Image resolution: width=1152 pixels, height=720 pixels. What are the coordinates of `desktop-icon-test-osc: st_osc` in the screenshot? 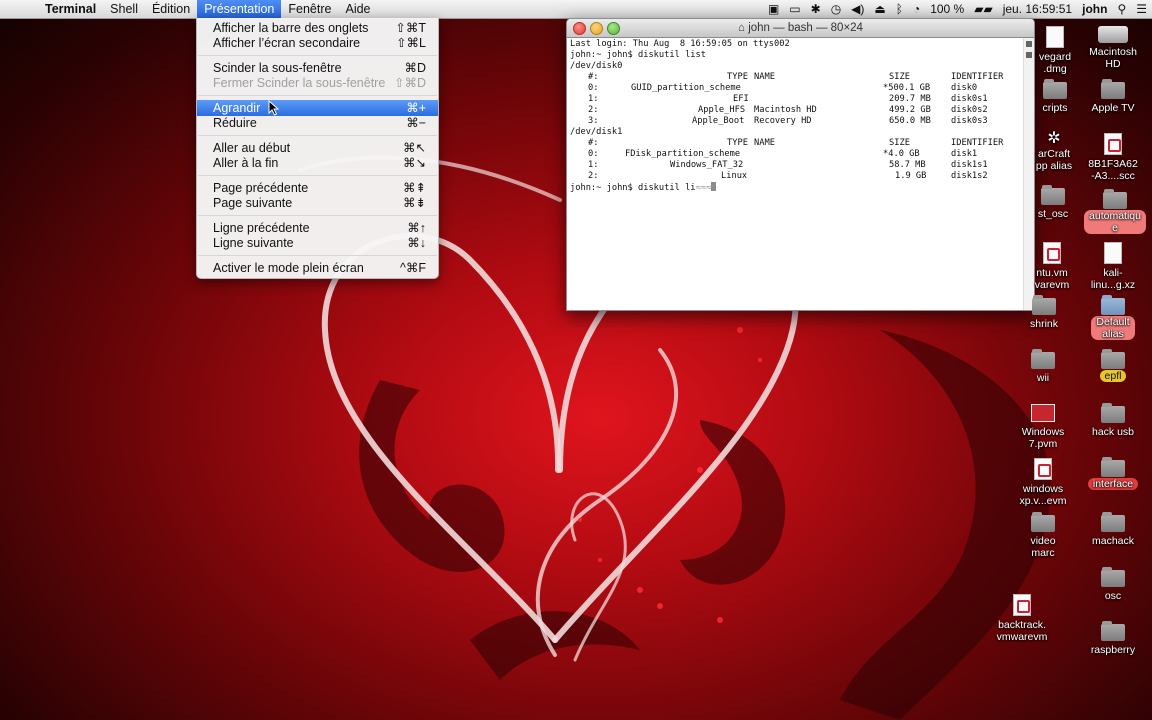 It's located at (1053, 202).